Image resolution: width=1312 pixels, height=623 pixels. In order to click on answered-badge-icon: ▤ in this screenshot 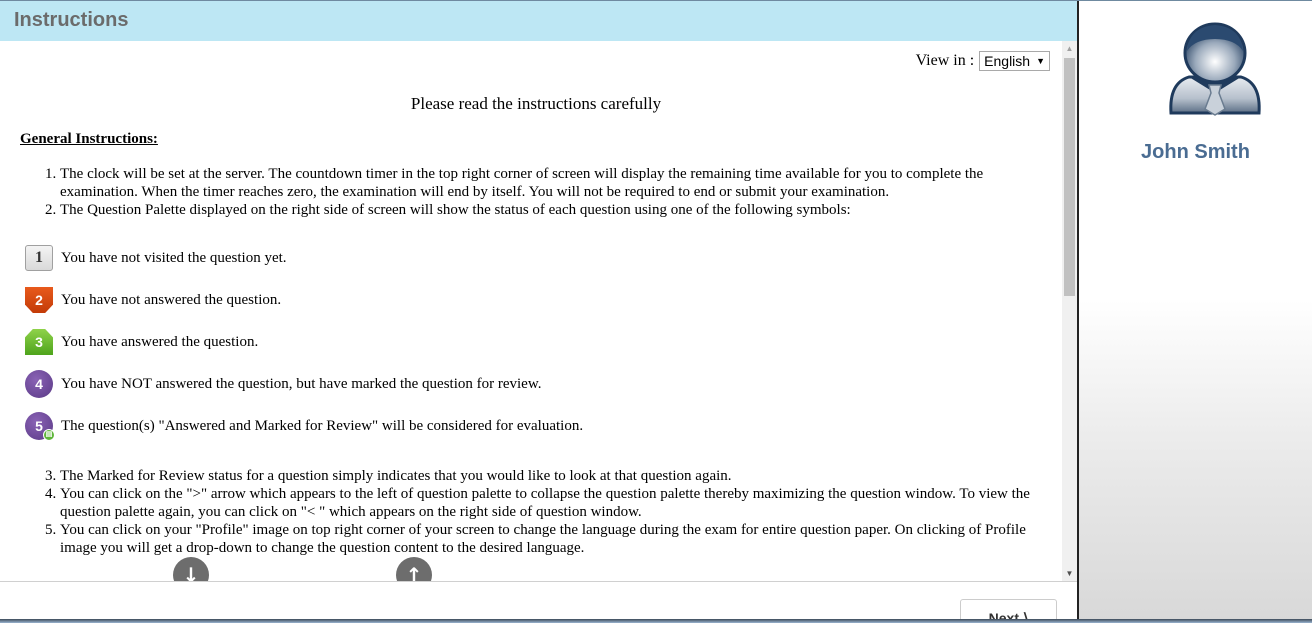, I will do `click(49, 435)`.